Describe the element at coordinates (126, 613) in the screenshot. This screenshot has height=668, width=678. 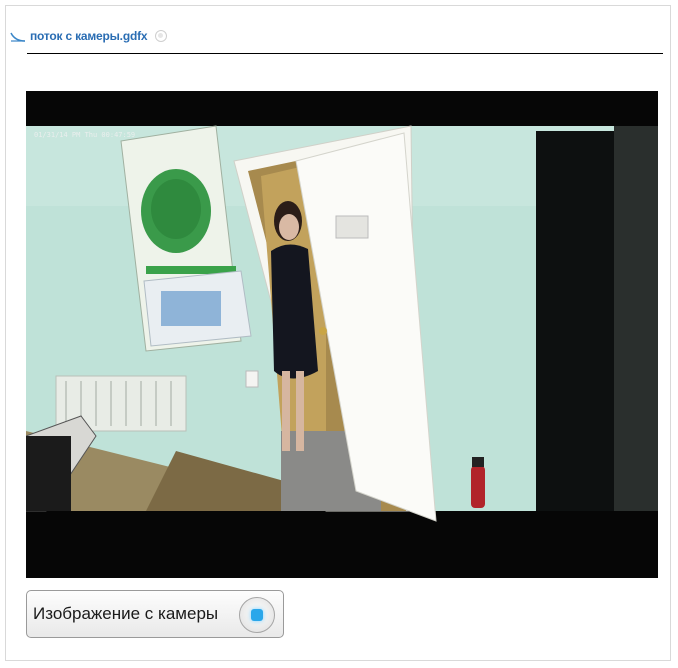
I see `camera-image-button-label: Изображение с камеры` at that location.